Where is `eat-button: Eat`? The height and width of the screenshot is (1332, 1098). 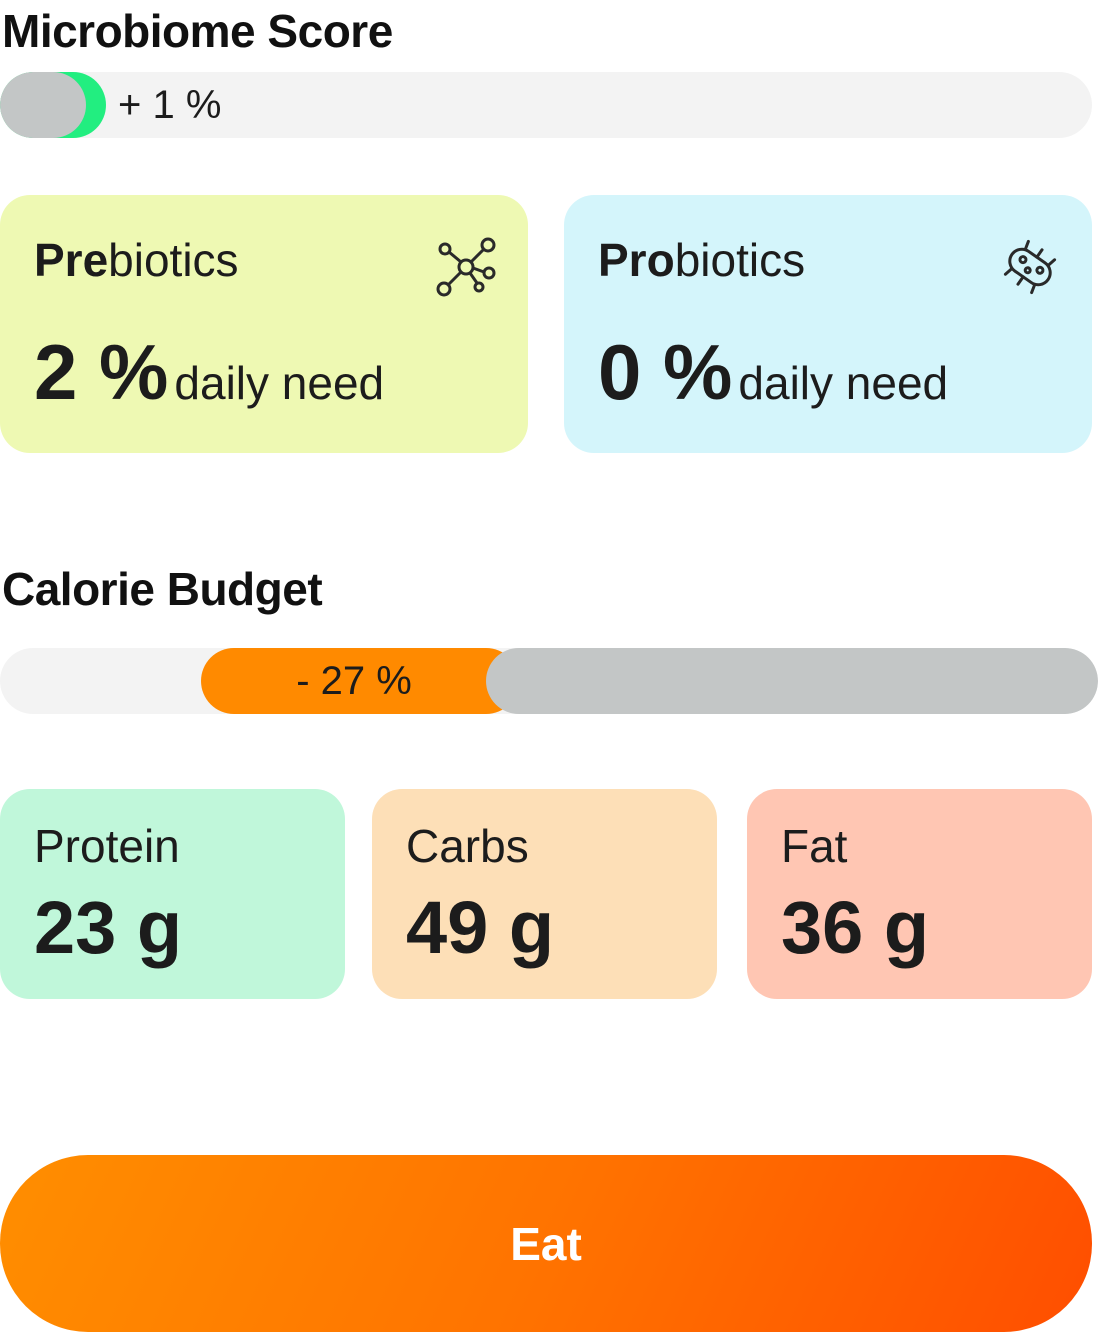 eat-button: Eat is located at coordinates (546, 1243).